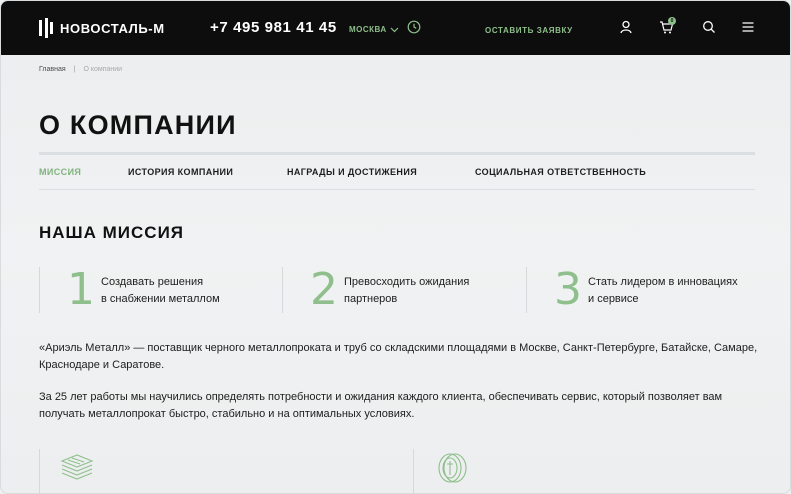 This screenshot has height=494, width=791. What do you see at coordinates (160, 299) in the screenshot?
I see `goal-line: в снабжении металлом` at bounding box center [160, 299].